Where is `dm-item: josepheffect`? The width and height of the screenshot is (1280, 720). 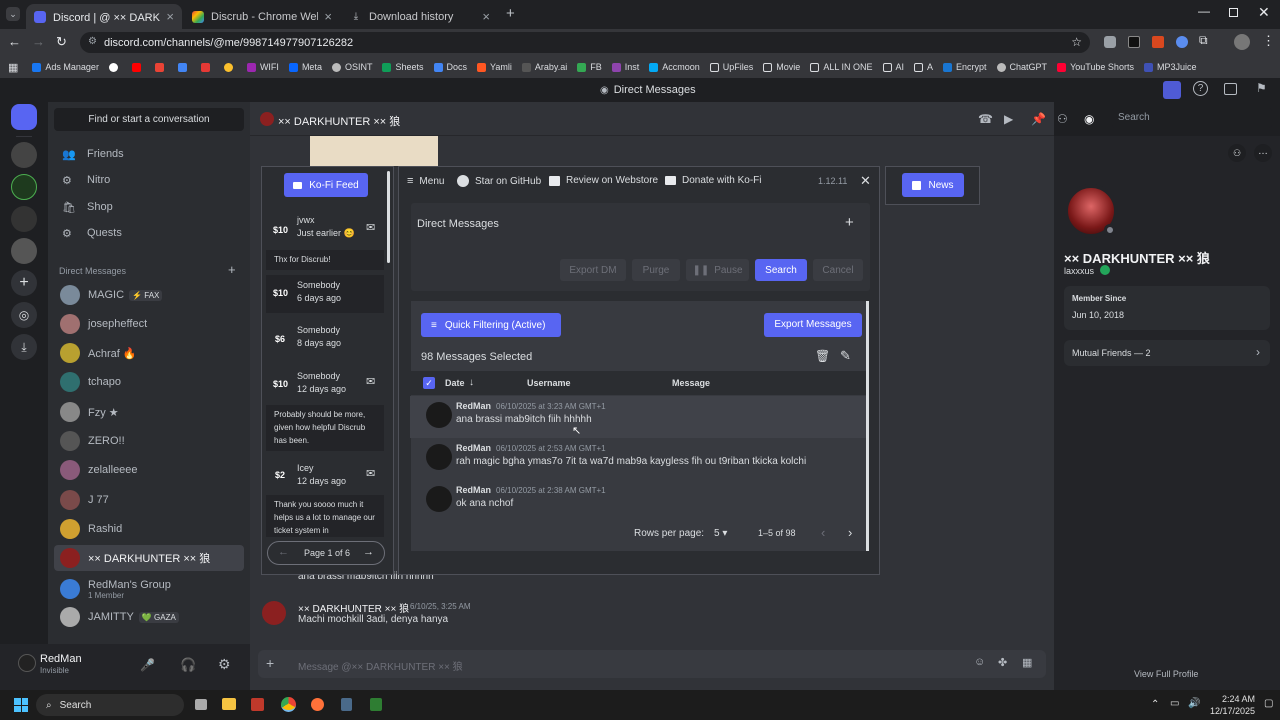 dm-item: josepheffect is located at coordinates (149, 324).